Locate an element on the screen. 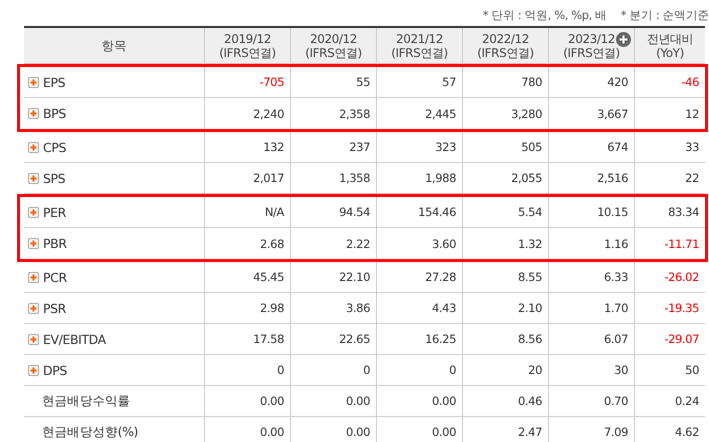 The height and width of the screenshot is (442, 709). table-cell: -46 is located at coordinates (669, 82).